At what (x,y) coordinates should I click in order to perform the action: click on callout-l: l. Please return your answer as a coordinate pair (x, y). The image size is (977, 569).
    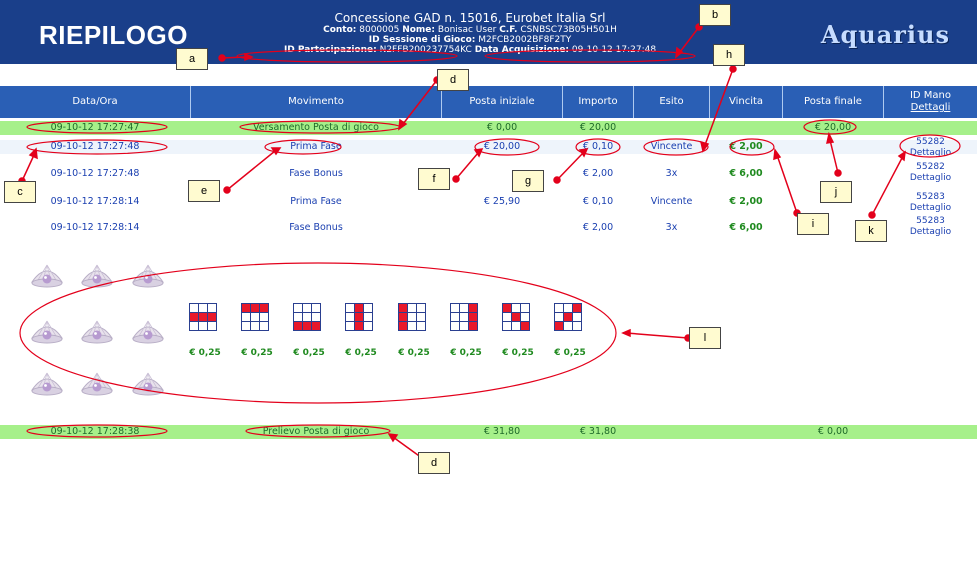
    Looking at the image, I should click on (705, 338).